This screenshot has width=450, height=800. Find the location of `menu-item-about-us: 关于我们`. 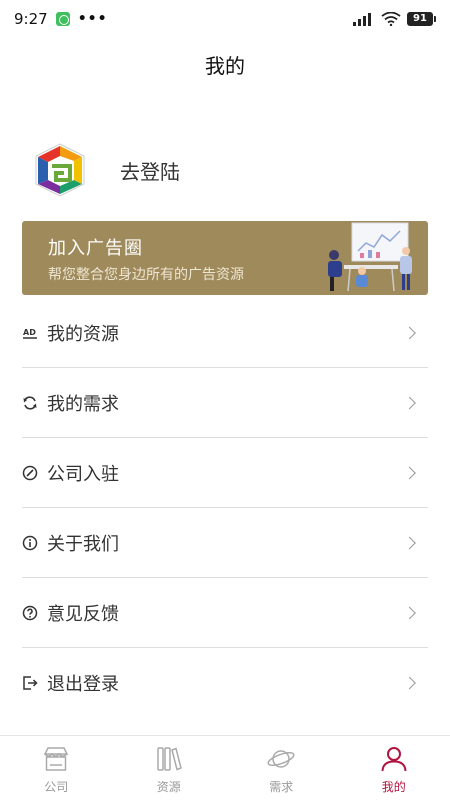

menu-item-about-us: 关于我们 is located at coordinates (225, 543).